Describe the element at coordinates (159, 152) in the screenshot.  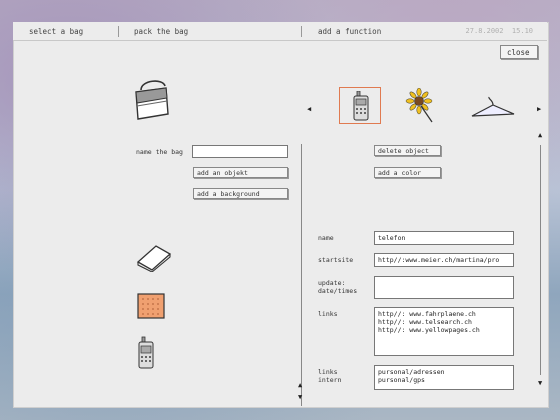
I see `name-the-bag-label: name the bag` at that location.